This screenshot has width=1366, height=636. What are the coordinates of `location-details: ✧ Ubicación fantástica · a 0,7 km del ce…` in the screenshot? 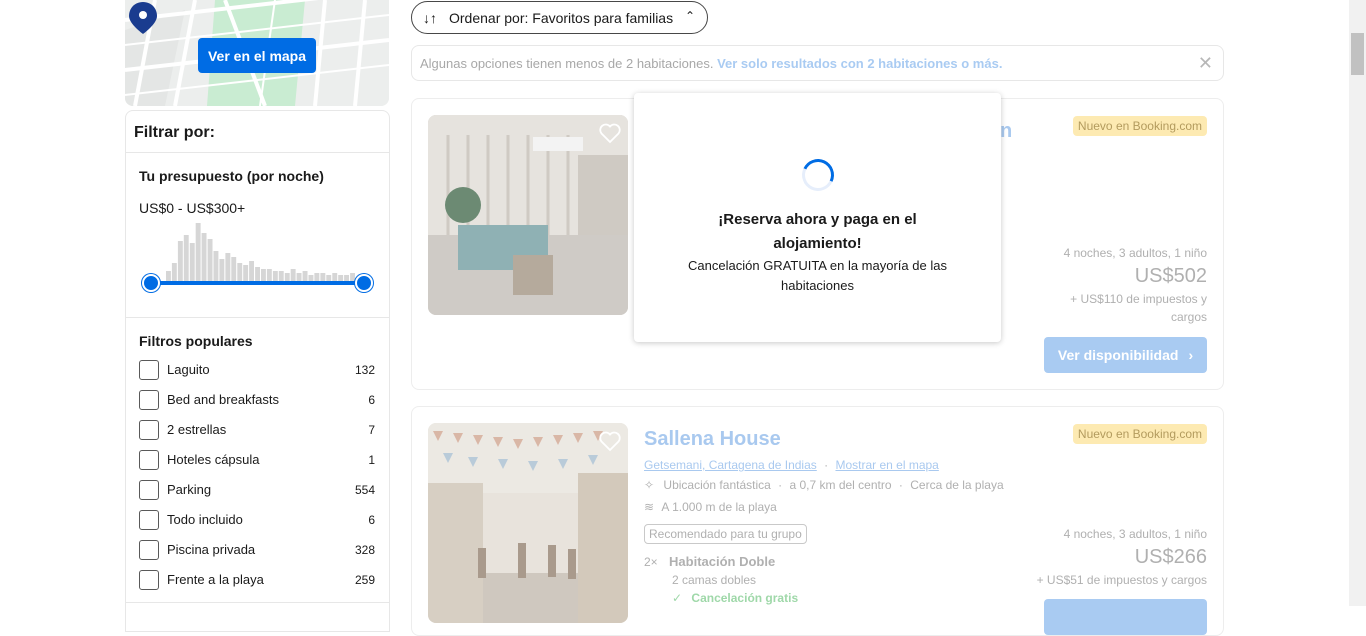 It's located at (824, 485).